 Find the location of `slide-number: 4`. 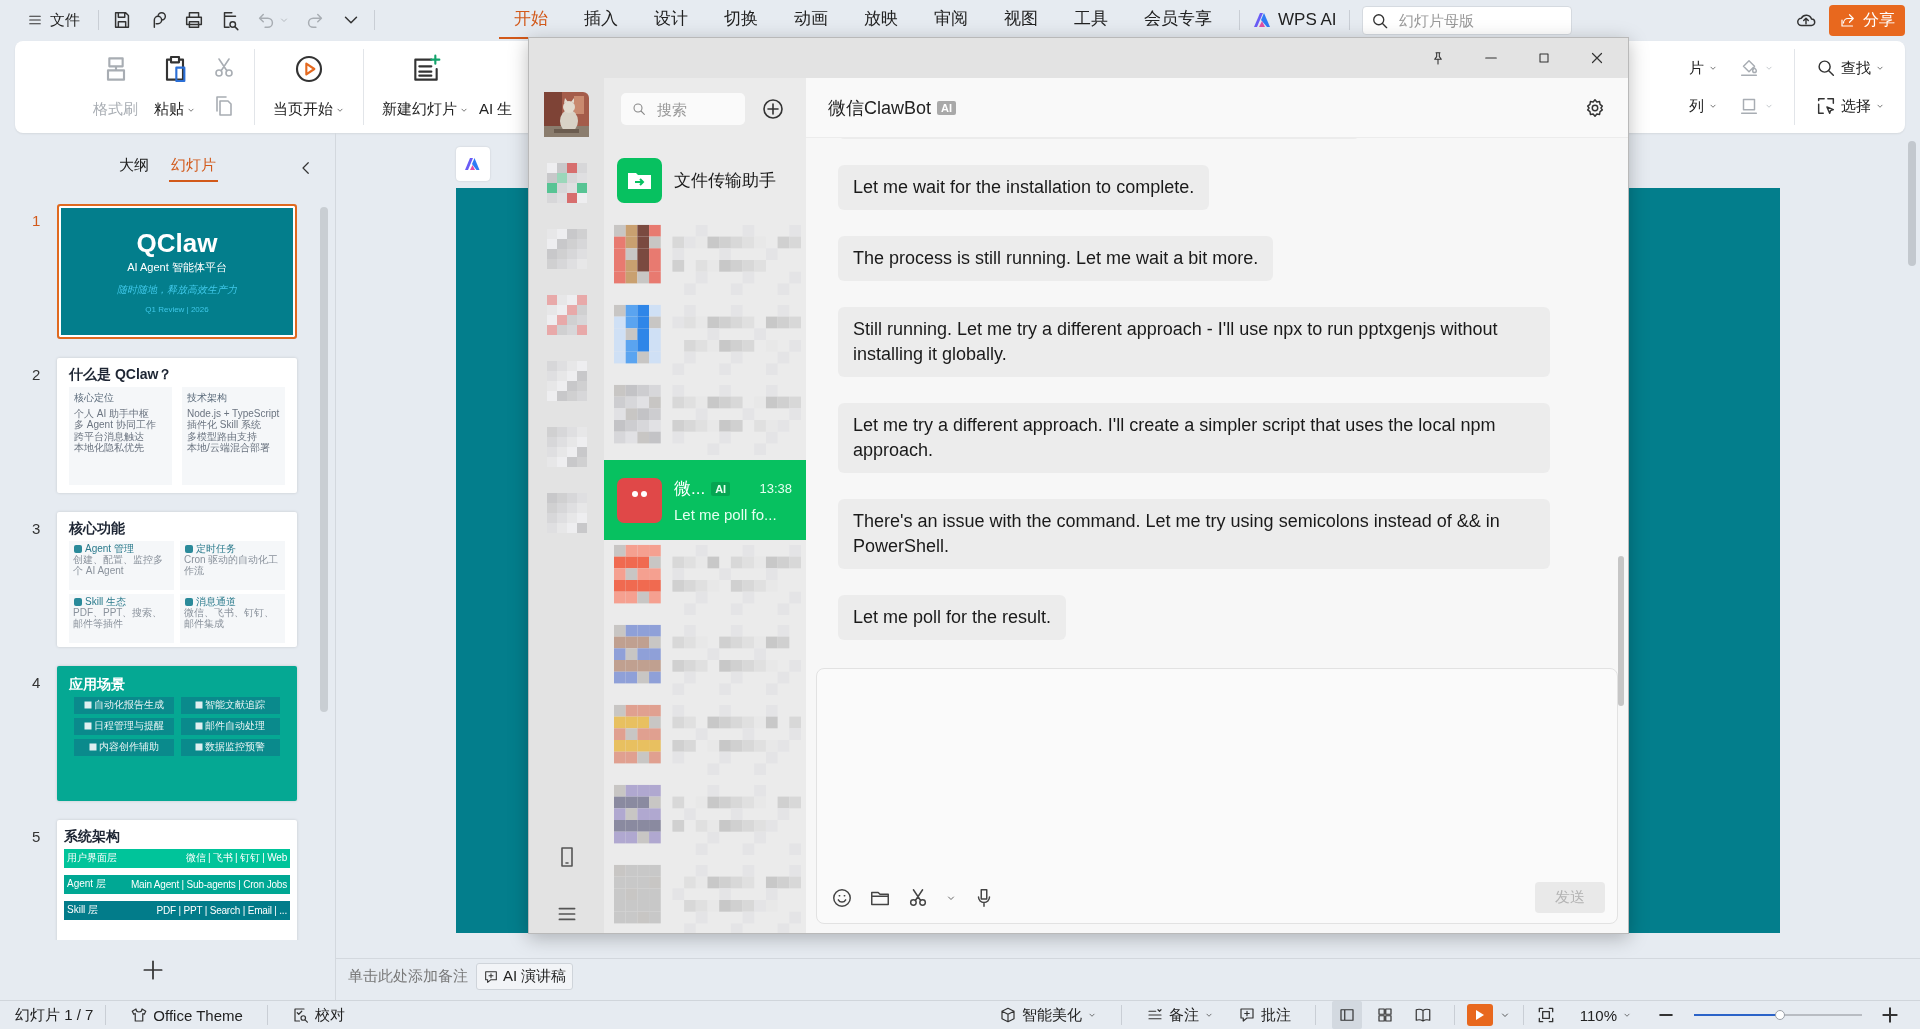

slide-number: 4 is located at coordinates (36, 683).